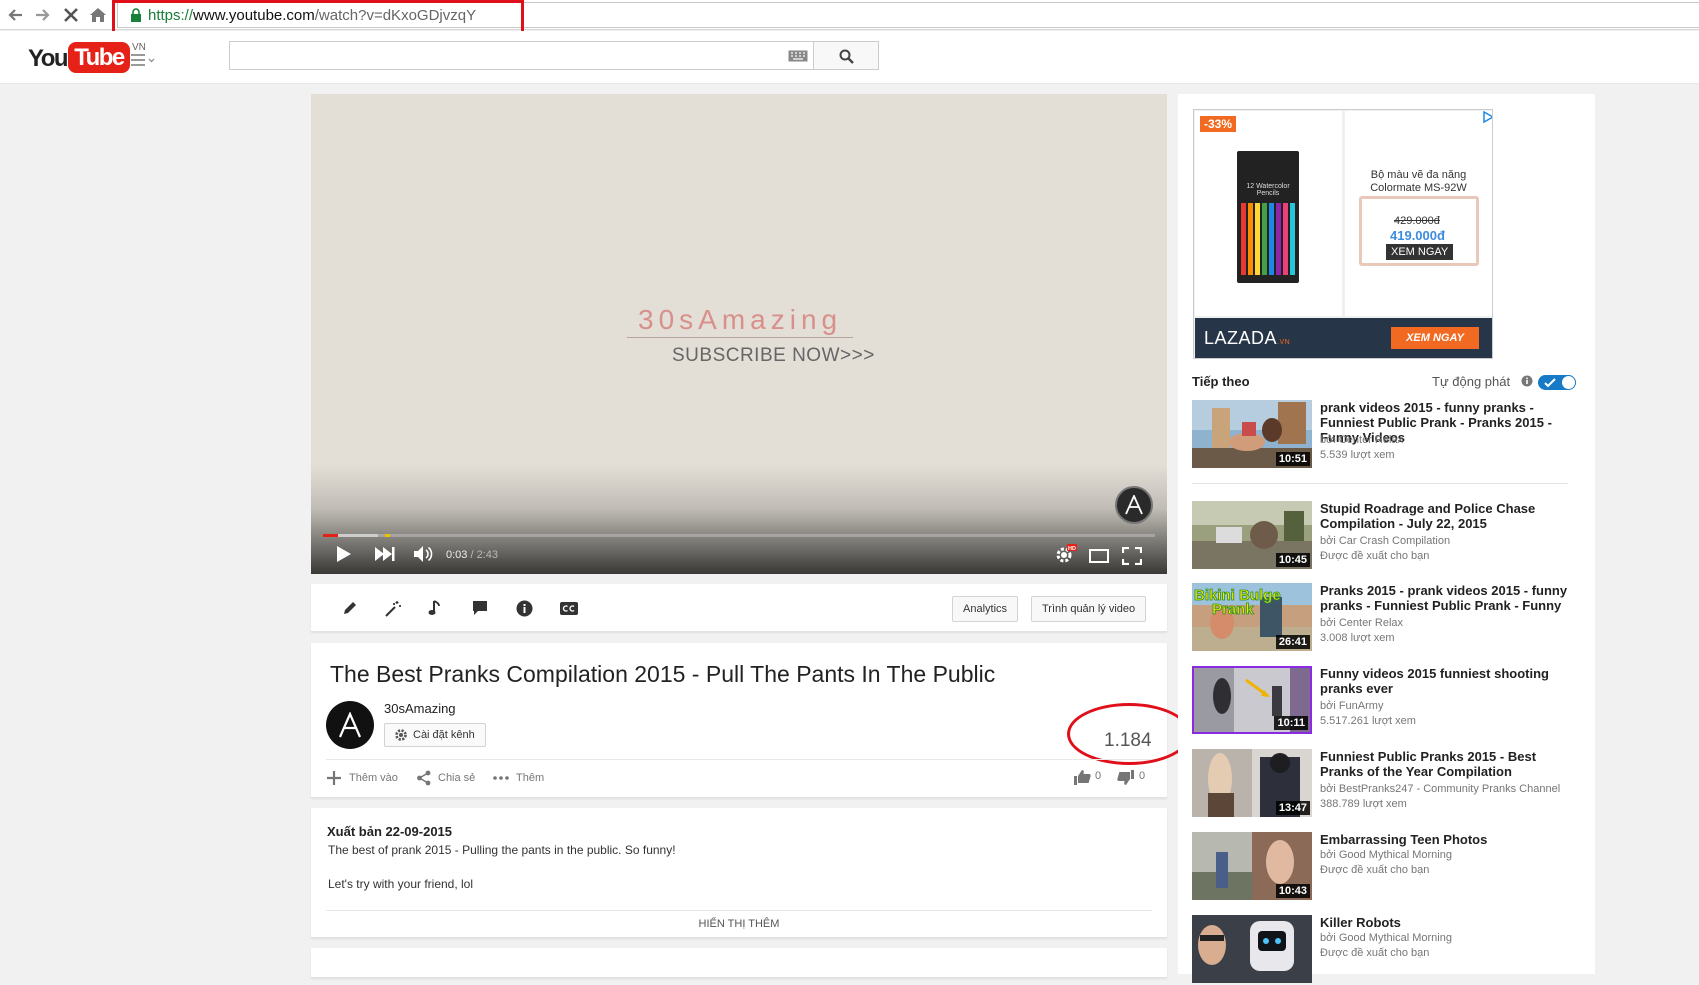 The height and width of the screenshot is (985, 1699). What do you see at coordinates (373, 778) in the screenshot?
I see `add-to-label: Thêm vào` at bounding box center [373, 778].